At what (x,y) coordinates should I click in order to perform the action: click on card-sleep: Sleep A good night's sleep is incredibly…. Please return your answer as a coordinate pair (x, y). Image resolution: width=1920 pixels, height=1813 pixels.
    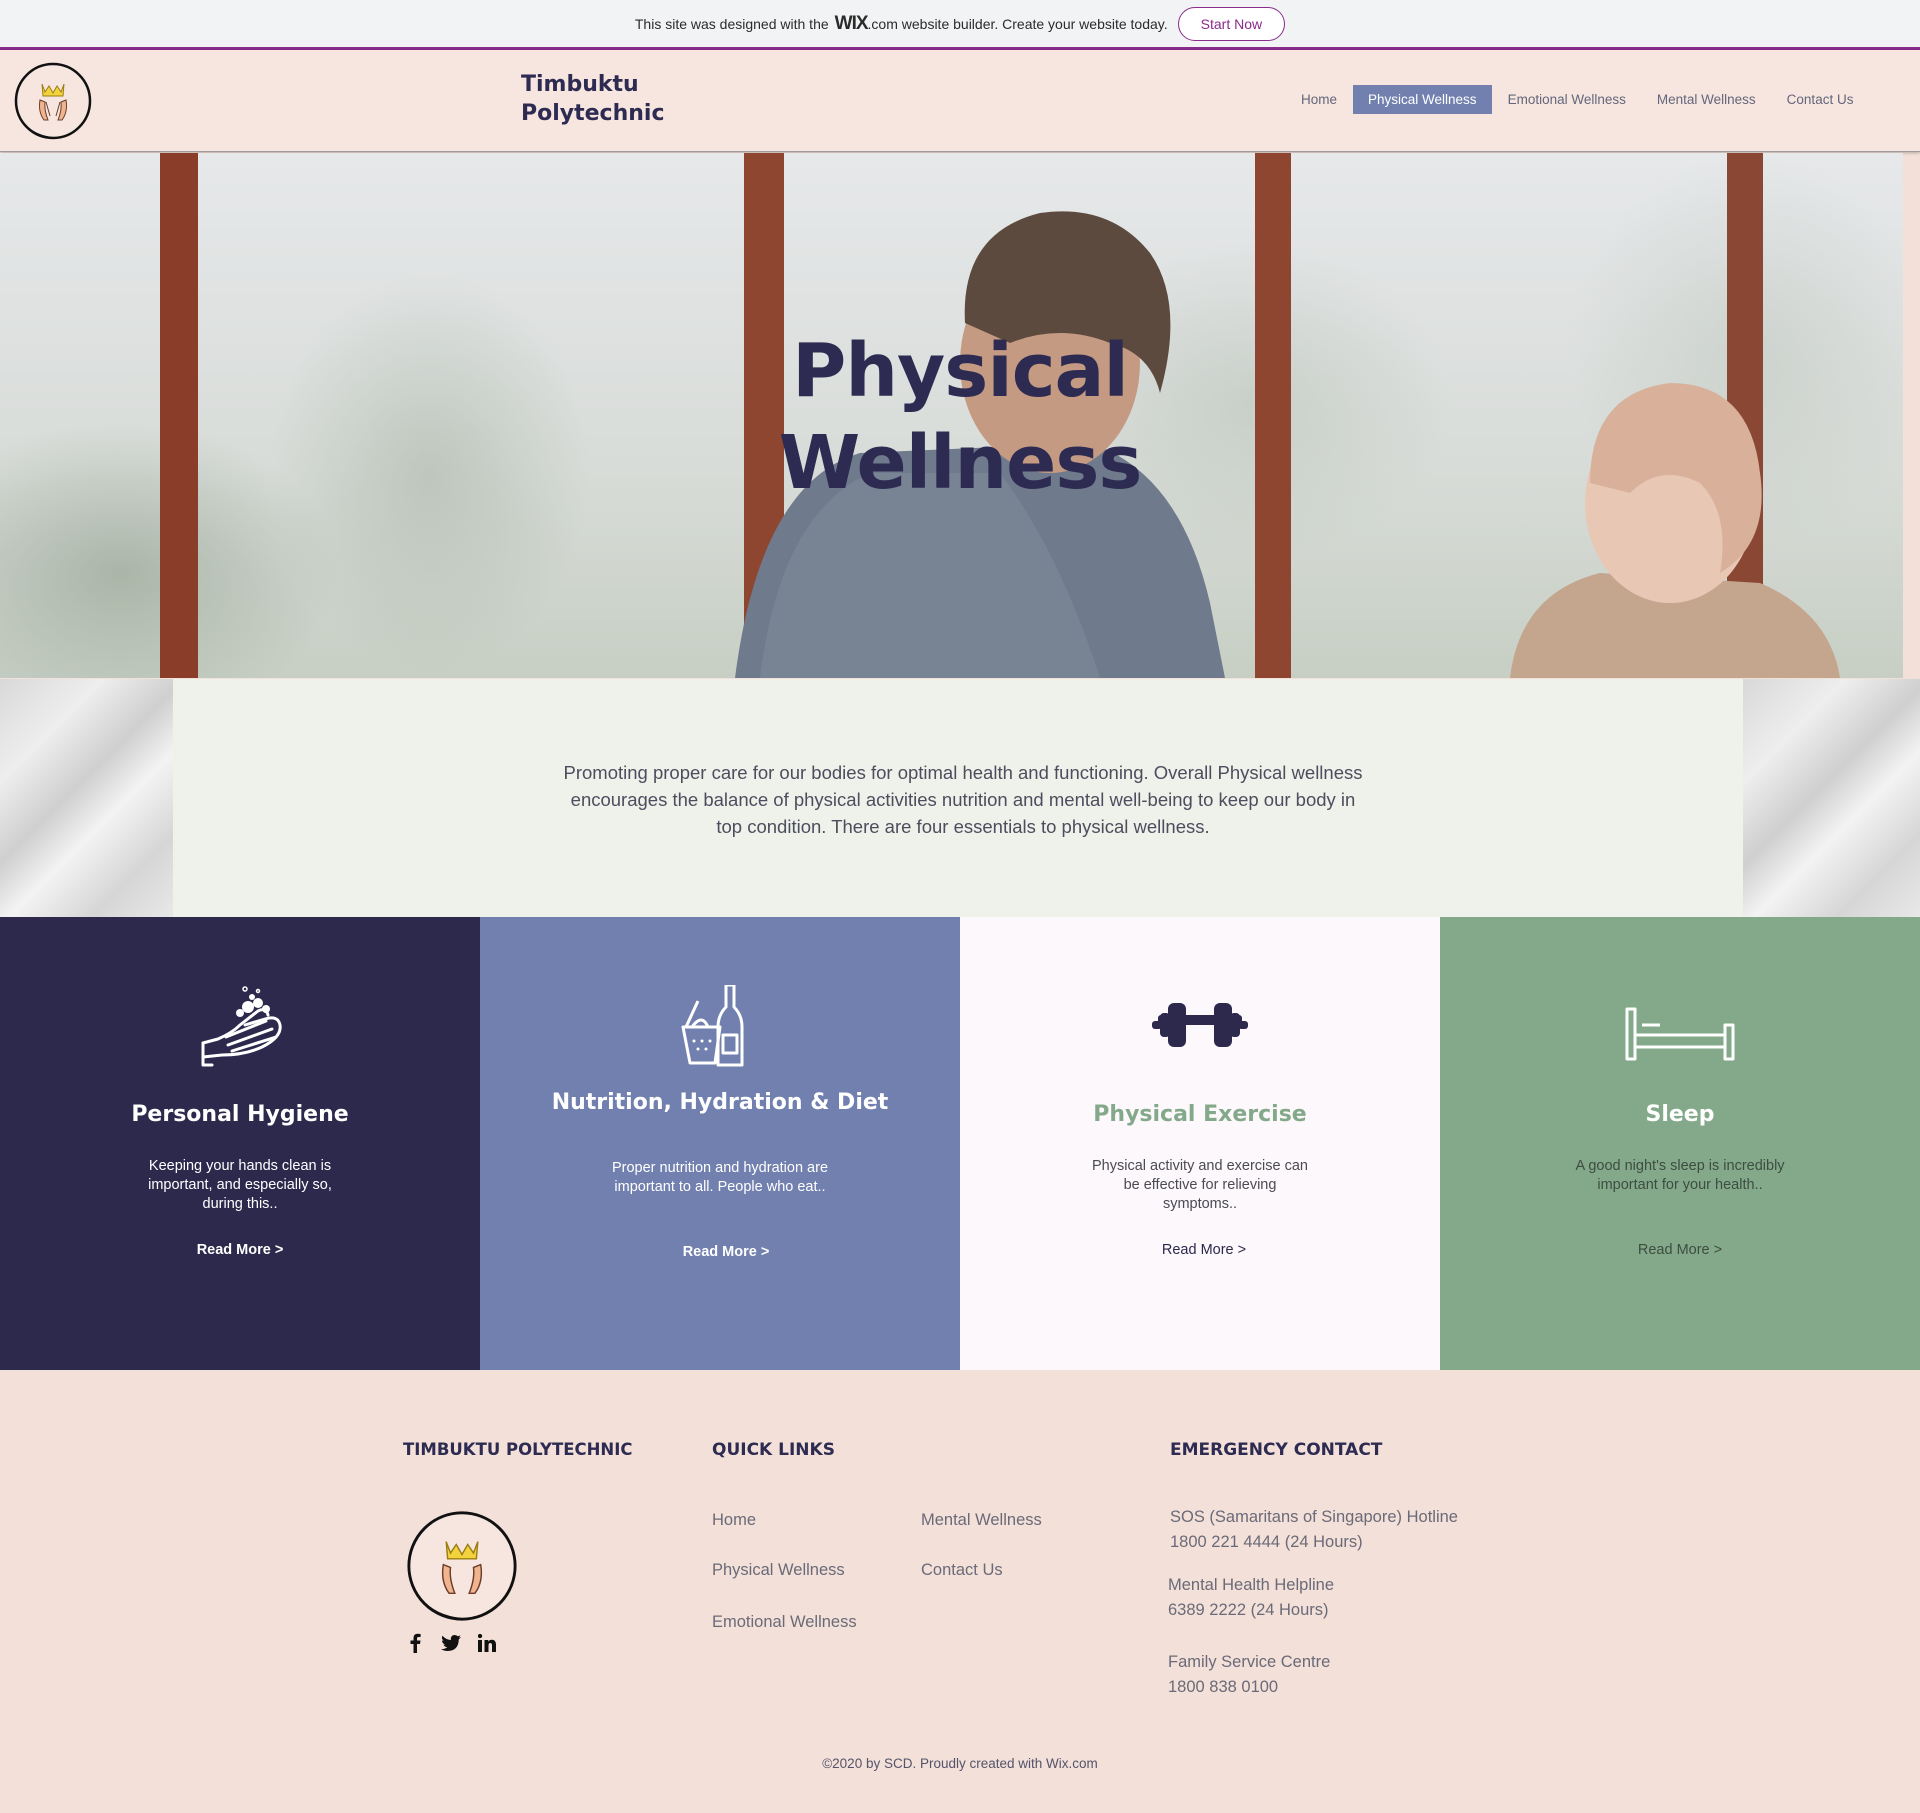
    Looking at the image, I should click on (1680, 1143).